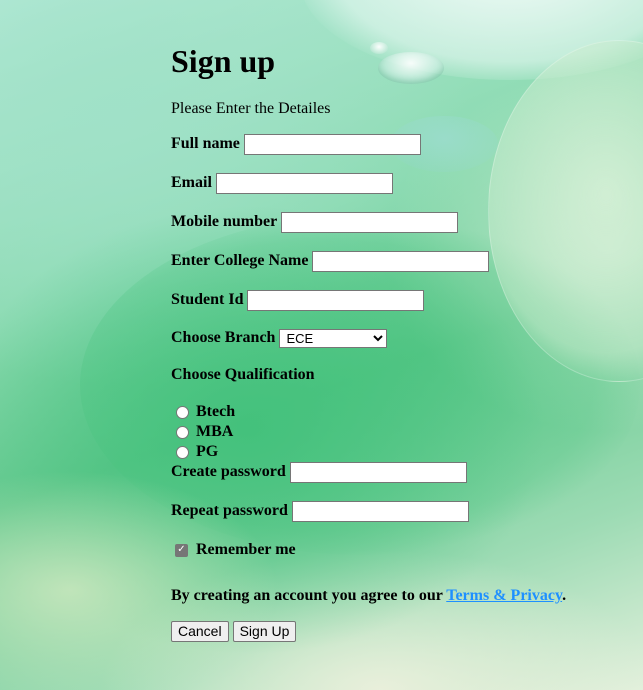  What do you see at coordinates (309, 595) in the screenshot?
I see `terms-prefix: By creating an account you agree to our` at bounding box center [309, 595].